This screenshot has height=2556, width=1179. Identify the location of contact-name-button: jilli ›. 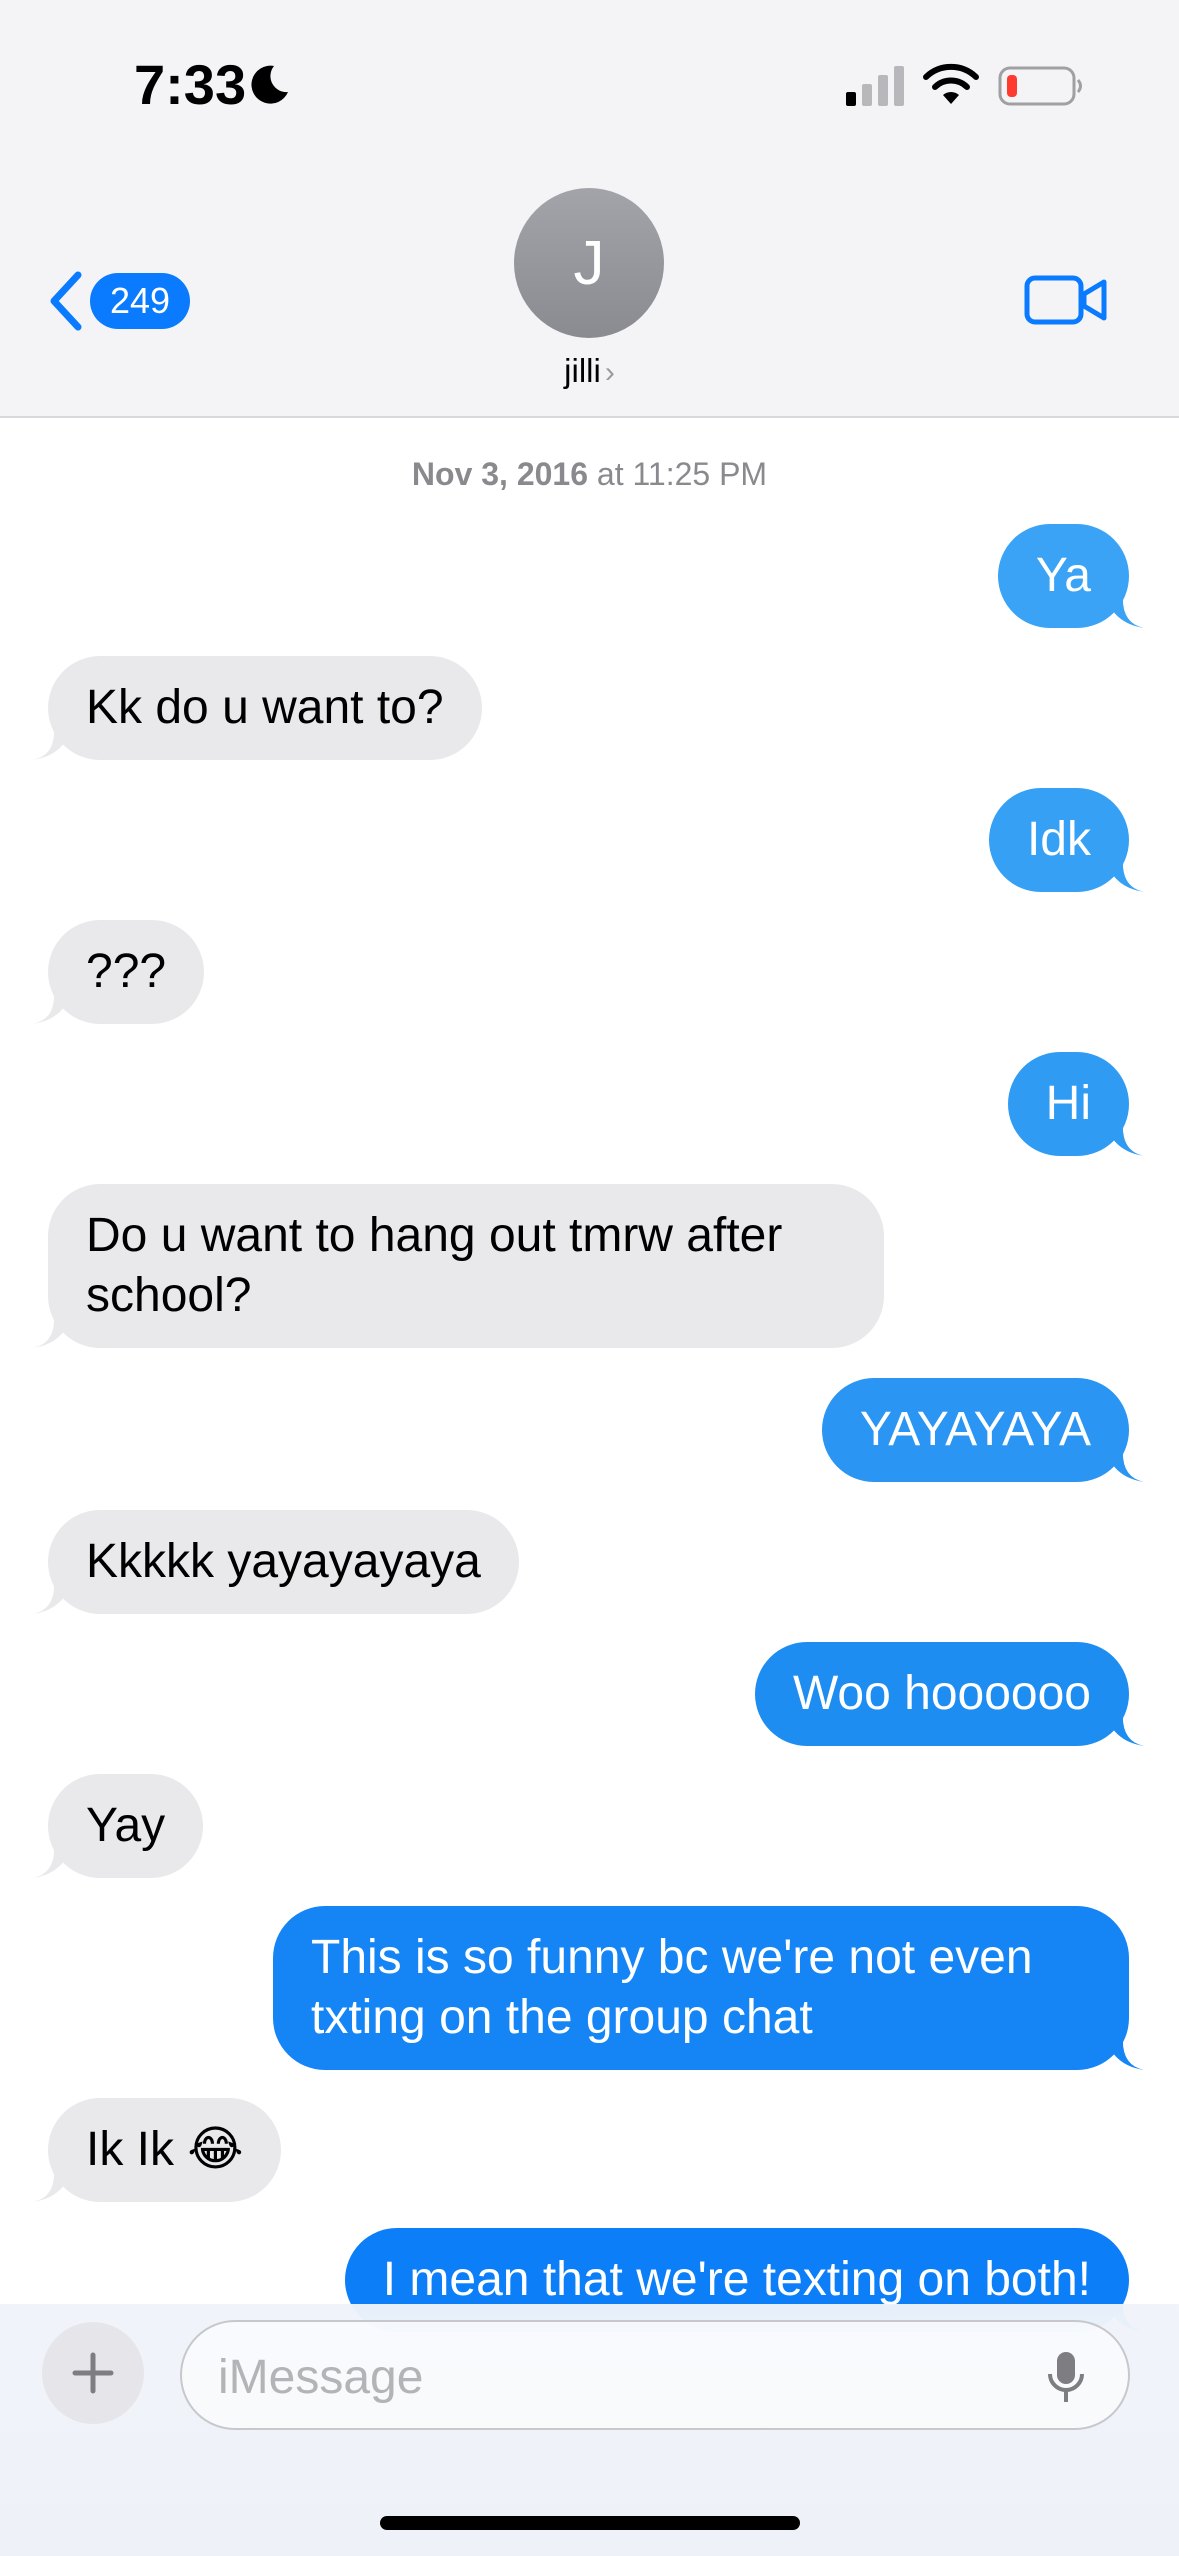
(589, 371).